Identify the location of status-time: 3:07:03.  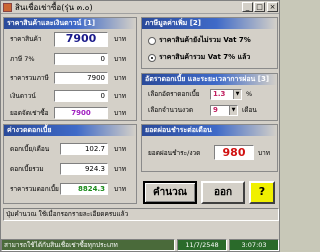
(254, 245).